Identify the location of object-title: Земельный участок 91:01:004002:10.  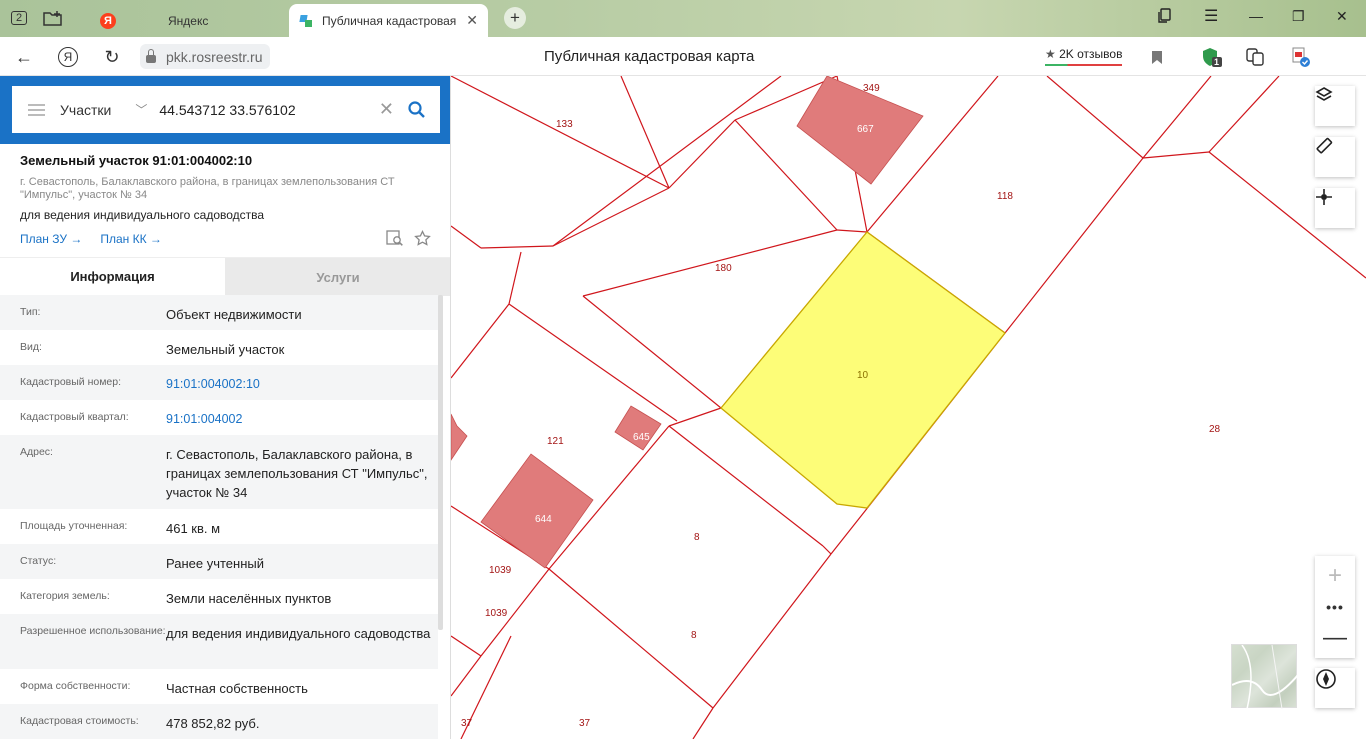
(136, 160).